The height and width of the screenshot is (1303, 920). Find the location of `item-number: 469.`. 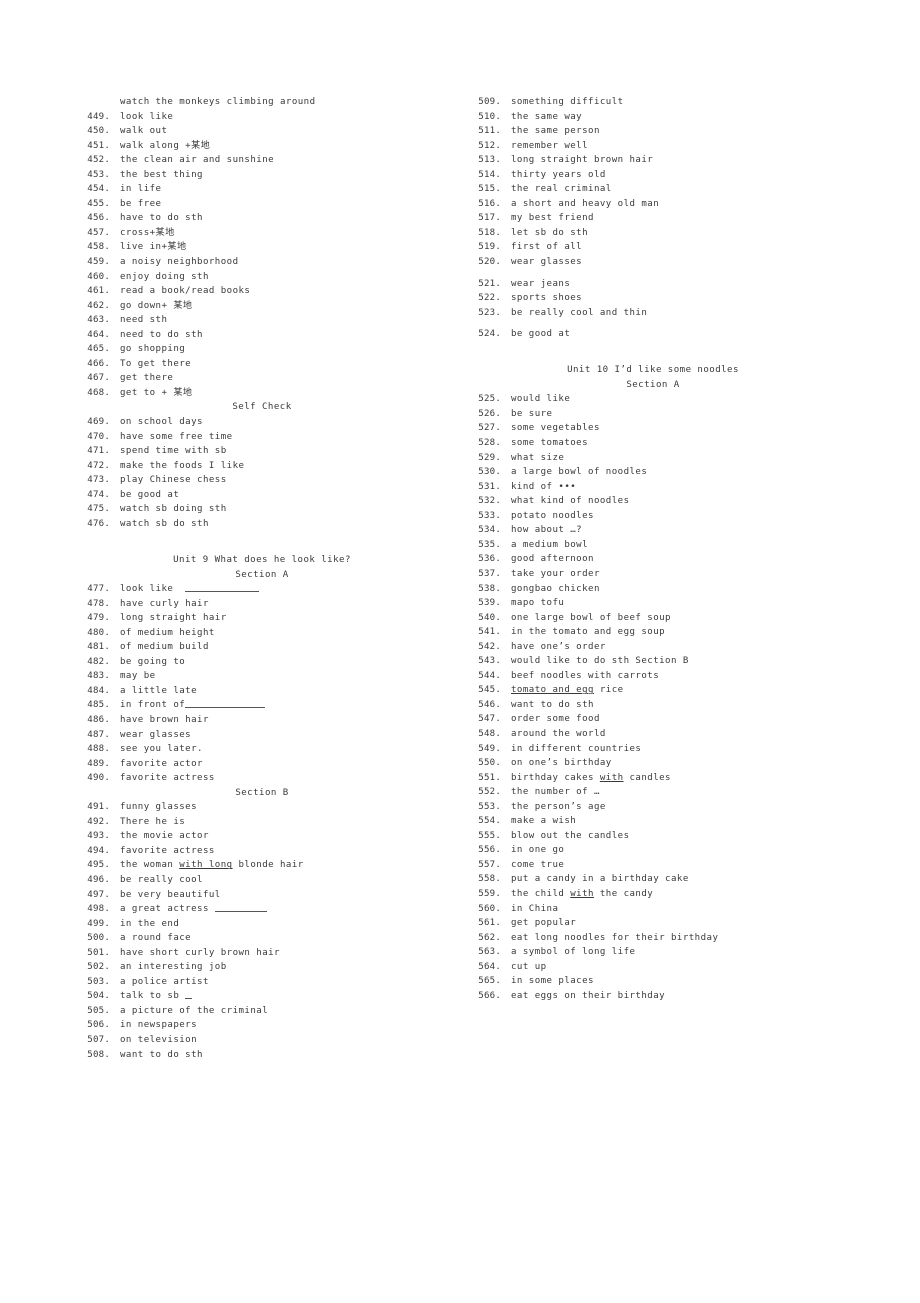

item-number: 469. is located at coordinates (98, 422).